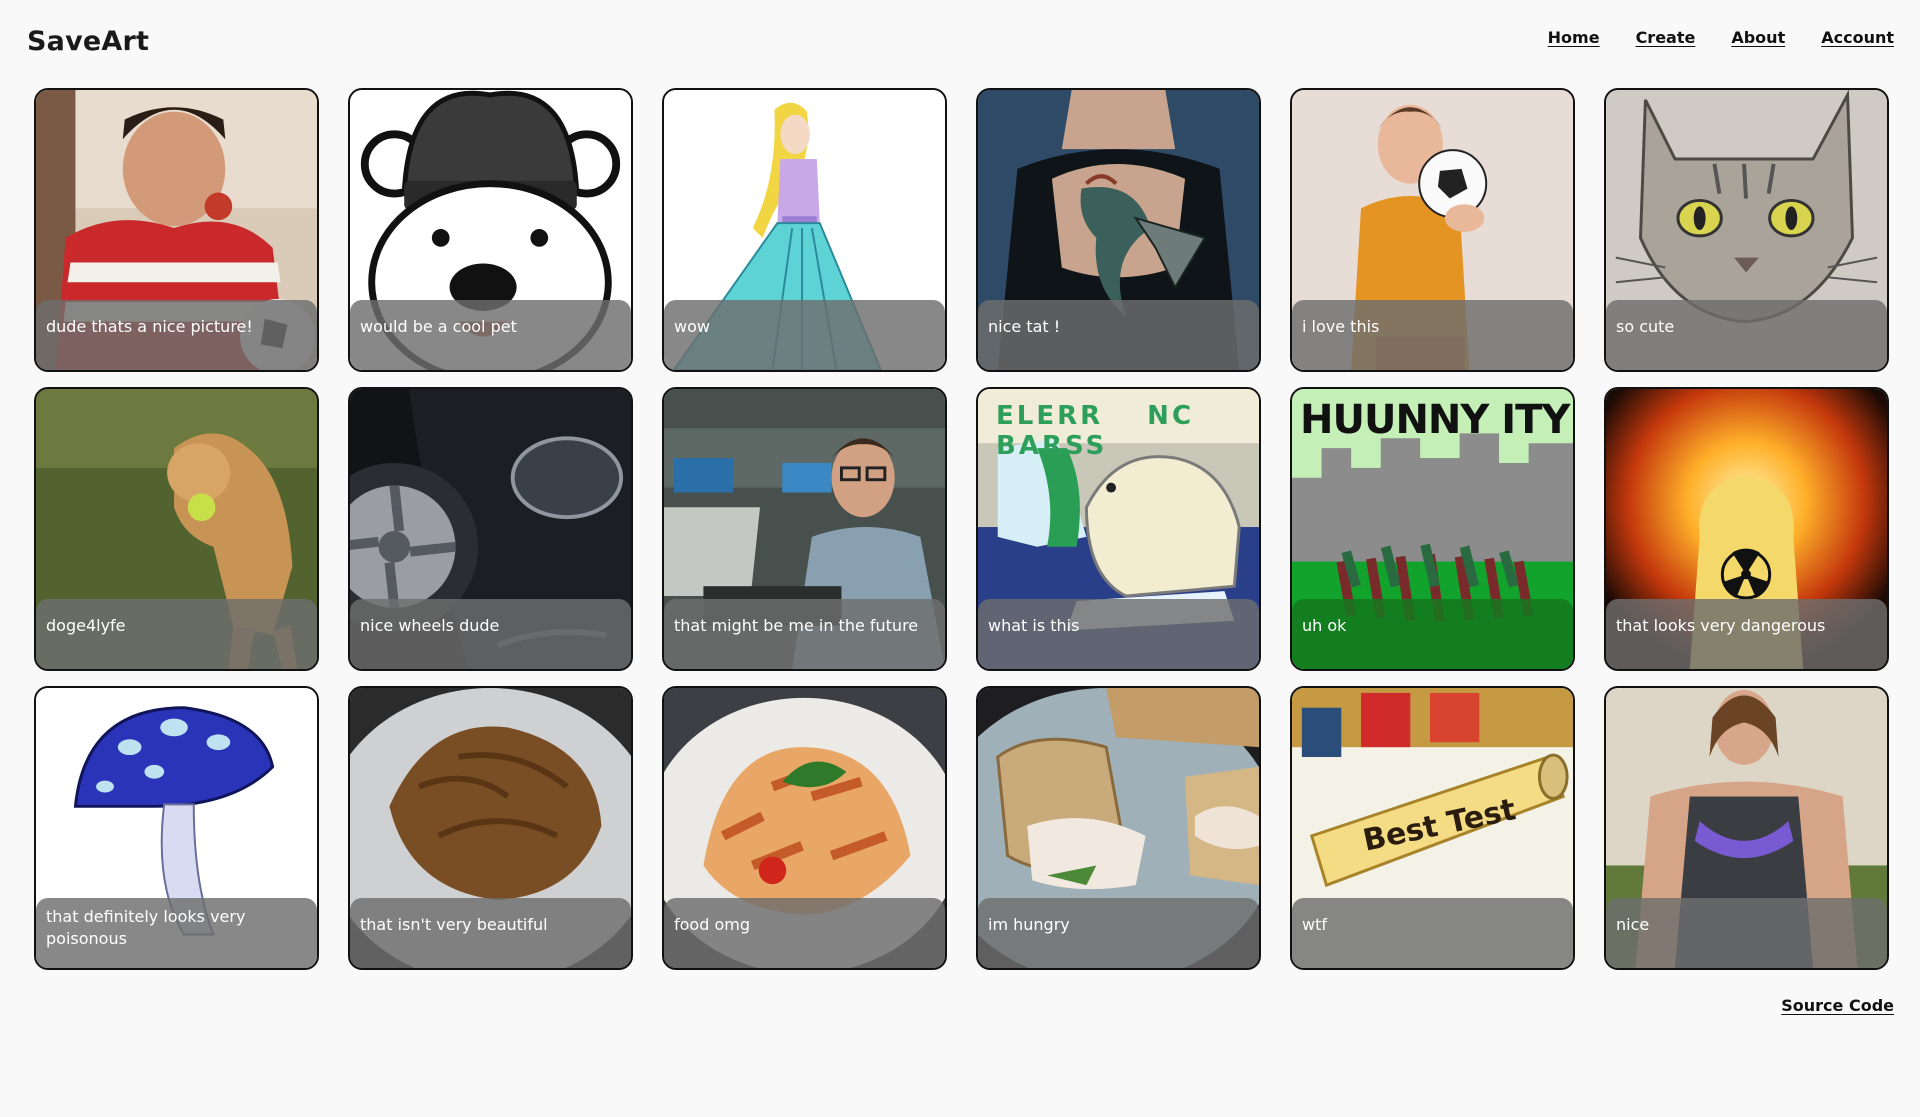 Image resolution: width=1920 pixels, height=1117 pixels. I want to click on card-caption: i love this, so click(1432, 335).